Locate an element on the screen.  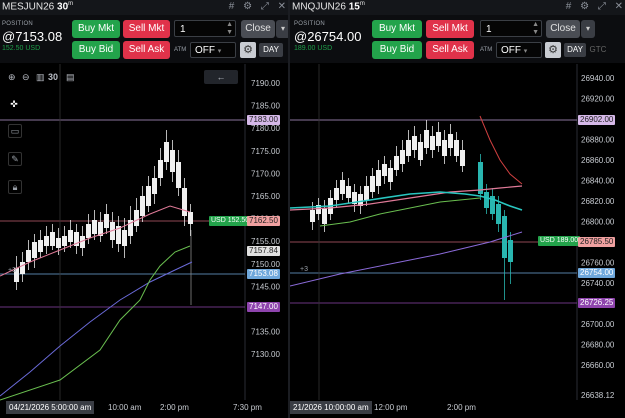
y-tick-label: 26638.12 is located at coordinates (598, 395).